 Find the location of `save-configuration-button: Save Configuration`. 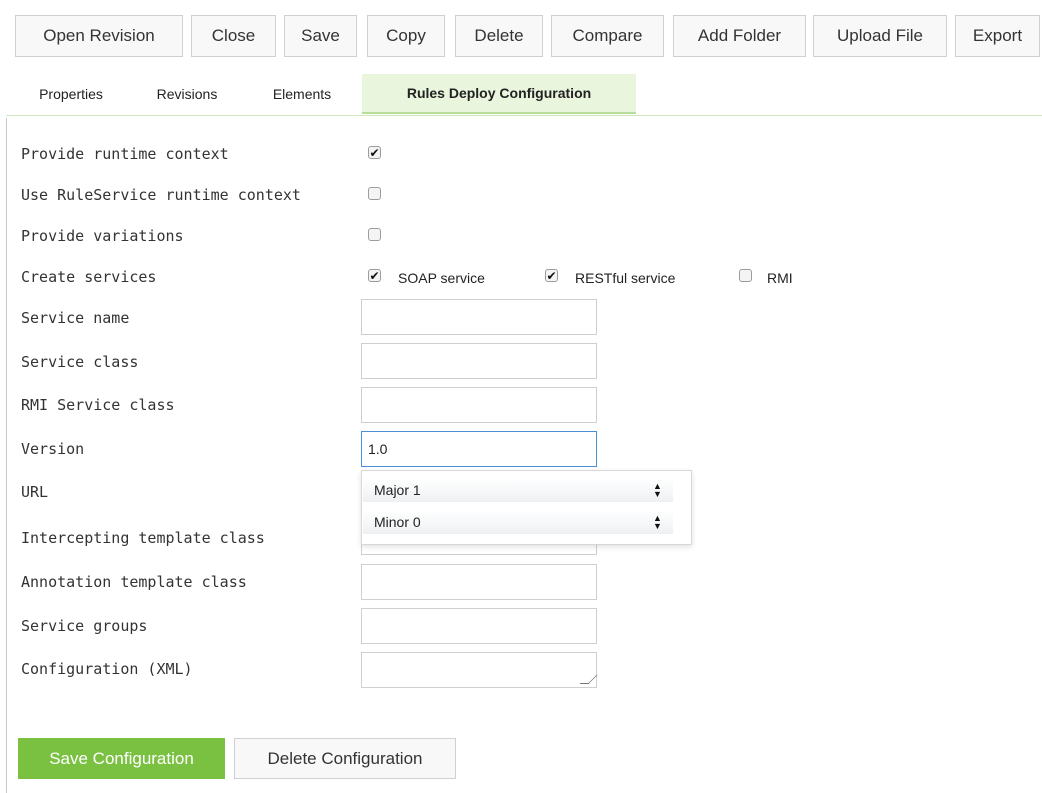

save-configuration-button: Save Configuration is located at coordinates (121, 758).